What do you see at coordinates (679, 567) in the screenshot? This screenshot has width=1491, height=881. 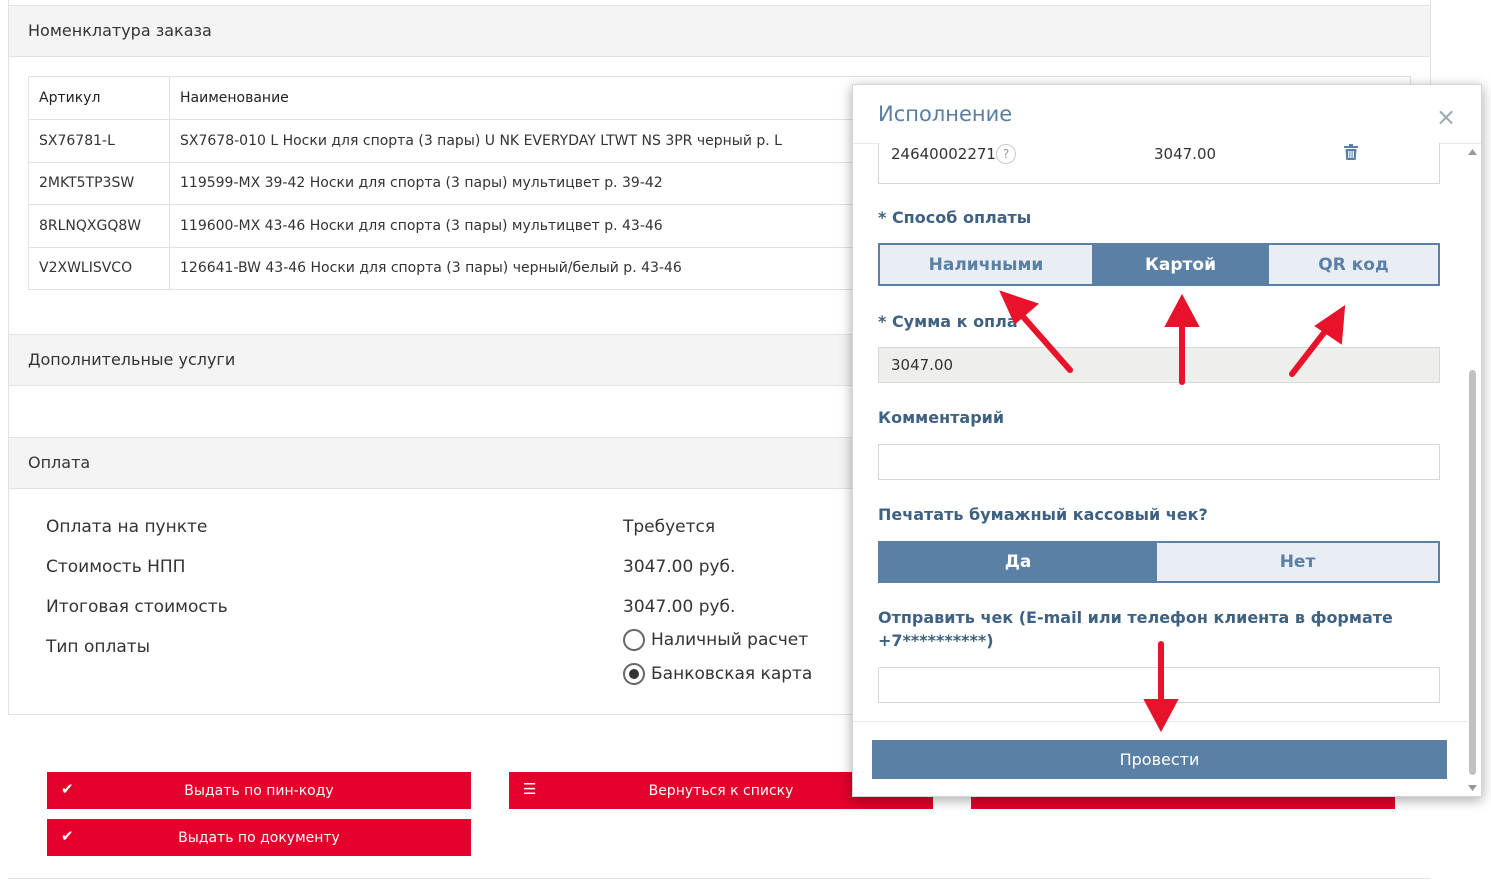 I see `payment-value-cost: 3047.00 руб.` at bounding box center [679, 567].